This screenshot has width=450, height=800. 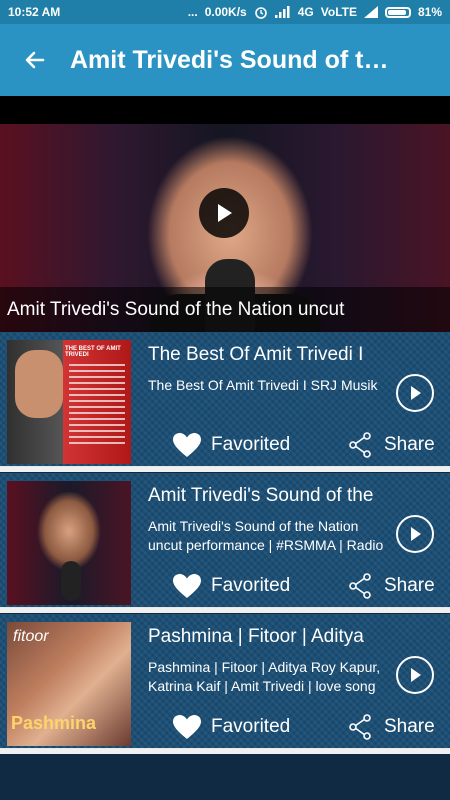 I want to click on video-thumbnail: THE BEST OF AMIT TRIVEDI, so click(x=69, y=402).